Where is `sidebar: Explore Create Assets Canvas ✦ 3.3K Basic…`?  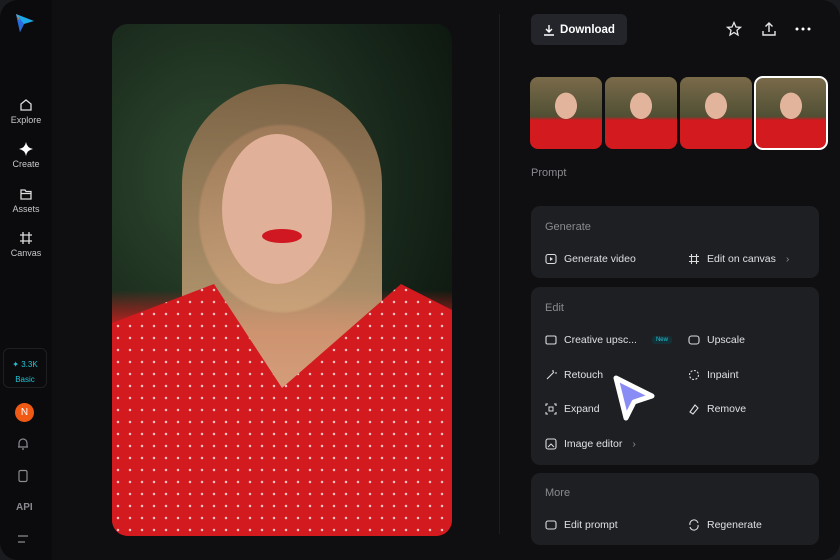 sidebar: Explore Create Assets Canvas ✦ 3.3K Basic… is located at coordinates (26, 280).